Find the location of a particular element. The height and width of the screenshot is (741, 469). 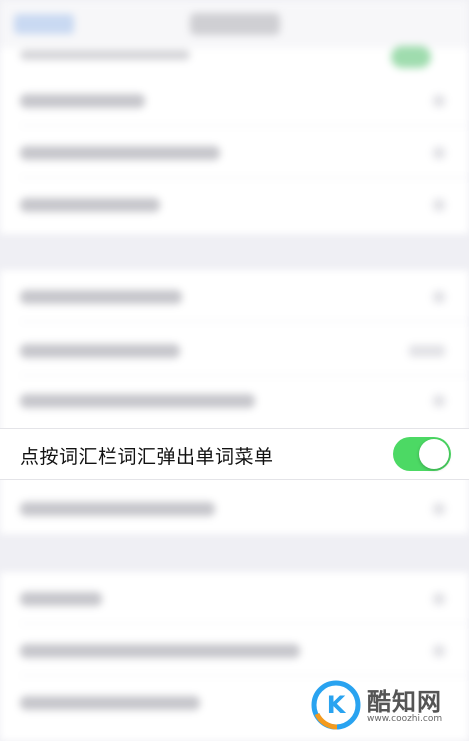

navigation-bar is located at coordinates (234, 24).